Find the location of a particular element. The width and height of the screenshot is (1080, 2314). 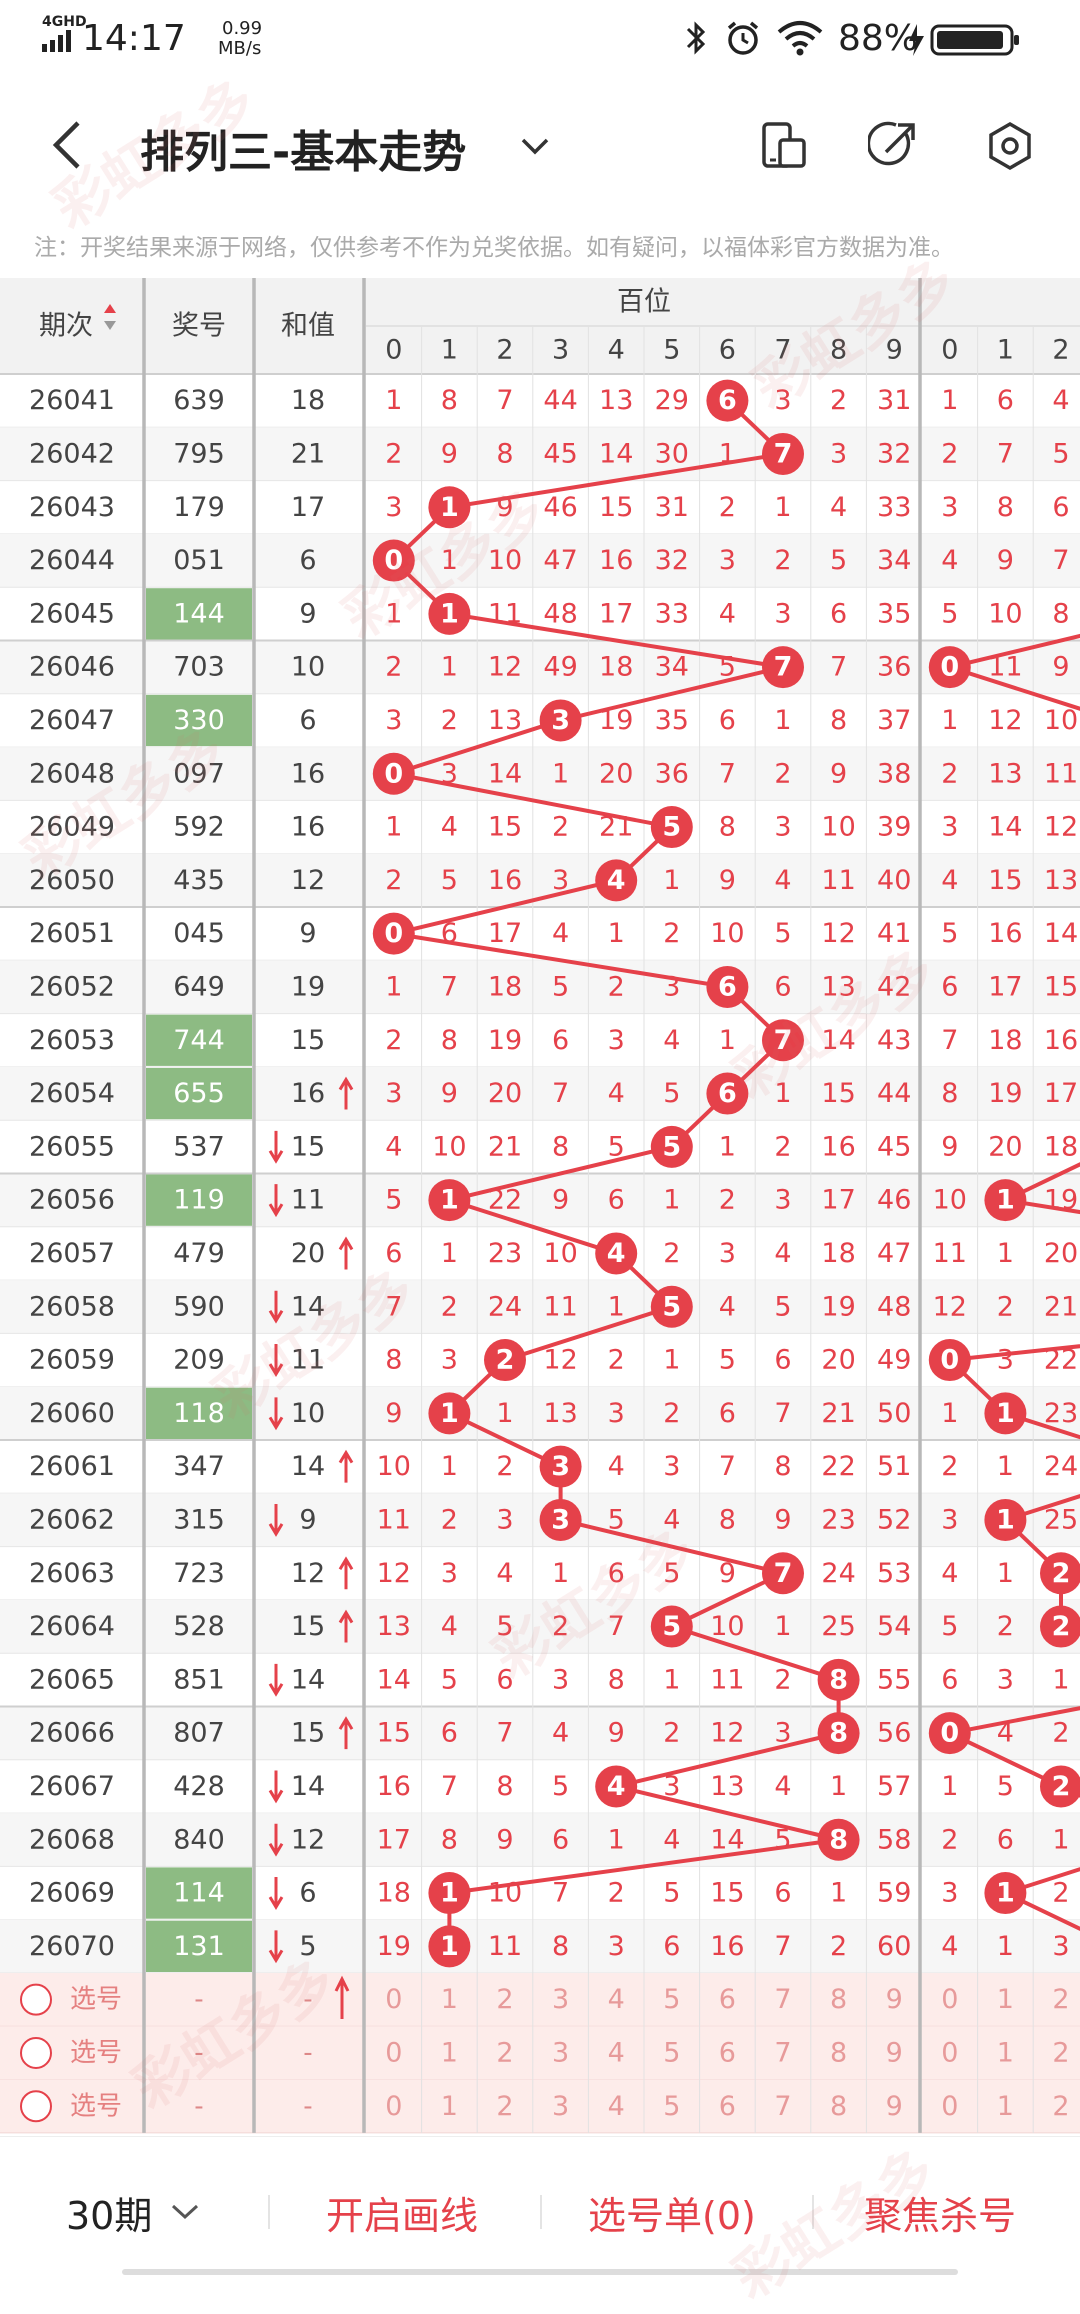

period-cell: 26043 is located at coordinates (72, 507).